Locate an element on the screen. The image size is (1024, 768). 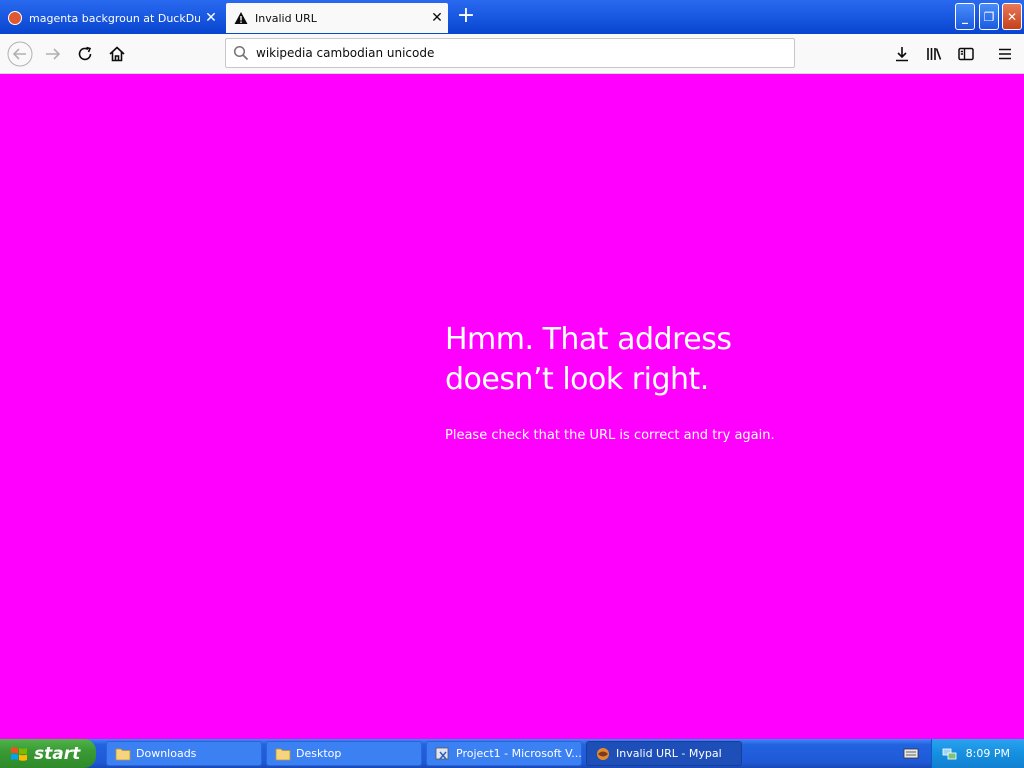
download-icon is located at coordinates (902, 54).